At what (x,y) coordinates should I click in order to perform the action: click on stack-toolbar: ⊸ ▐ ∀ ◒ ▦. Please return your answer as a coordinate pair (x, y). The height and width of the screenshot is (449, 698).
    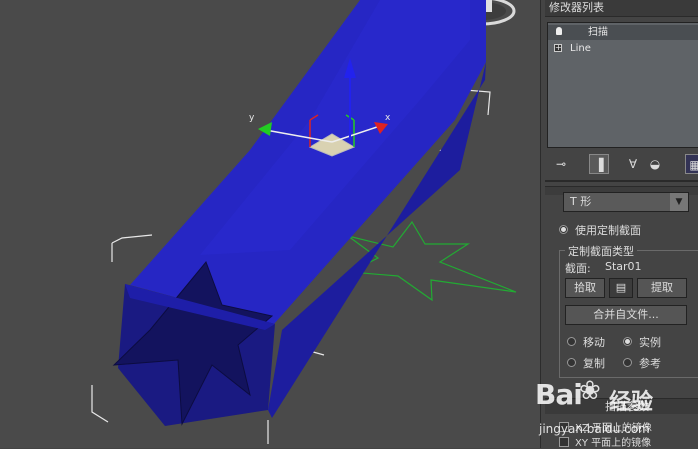
    Looking at the image, I should click on (622, 164).